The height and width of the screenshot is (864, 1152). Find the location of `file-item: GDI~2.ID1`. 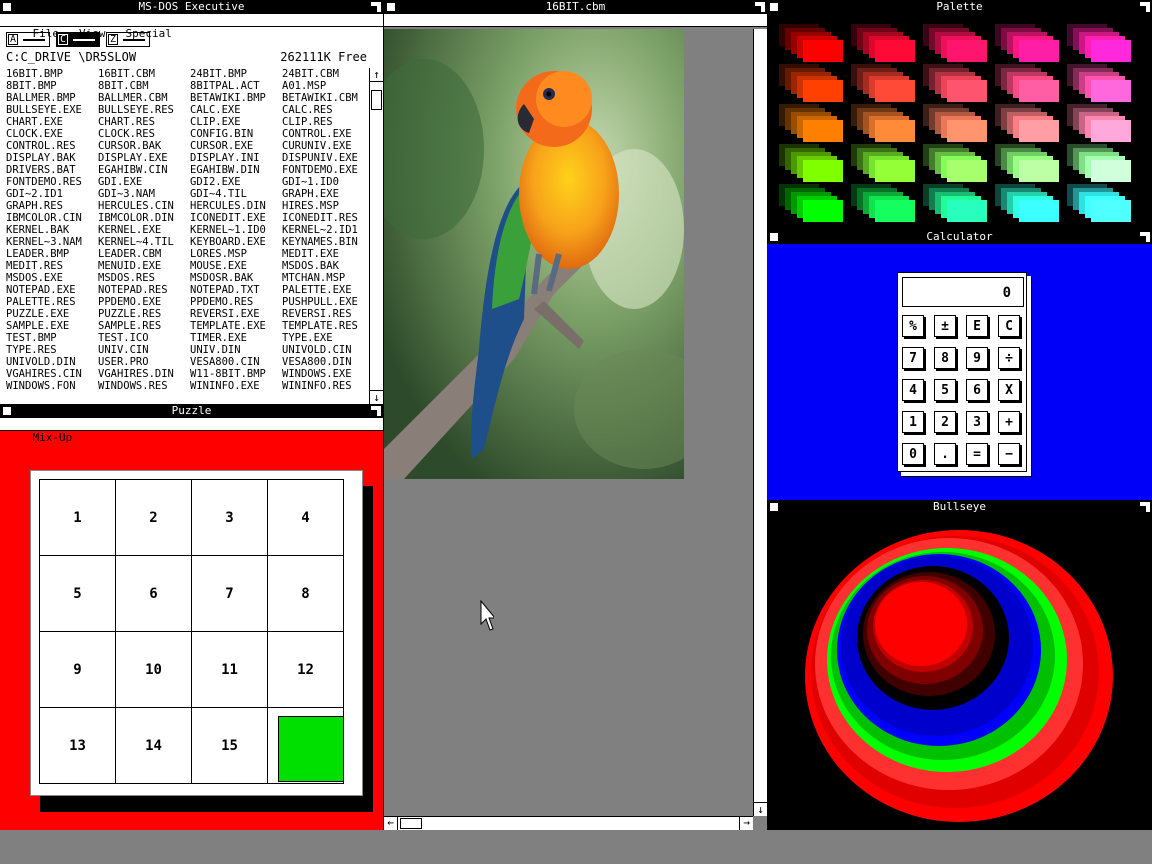

file-item: GDI~2.ID1 is located at coordinates (52, 194).